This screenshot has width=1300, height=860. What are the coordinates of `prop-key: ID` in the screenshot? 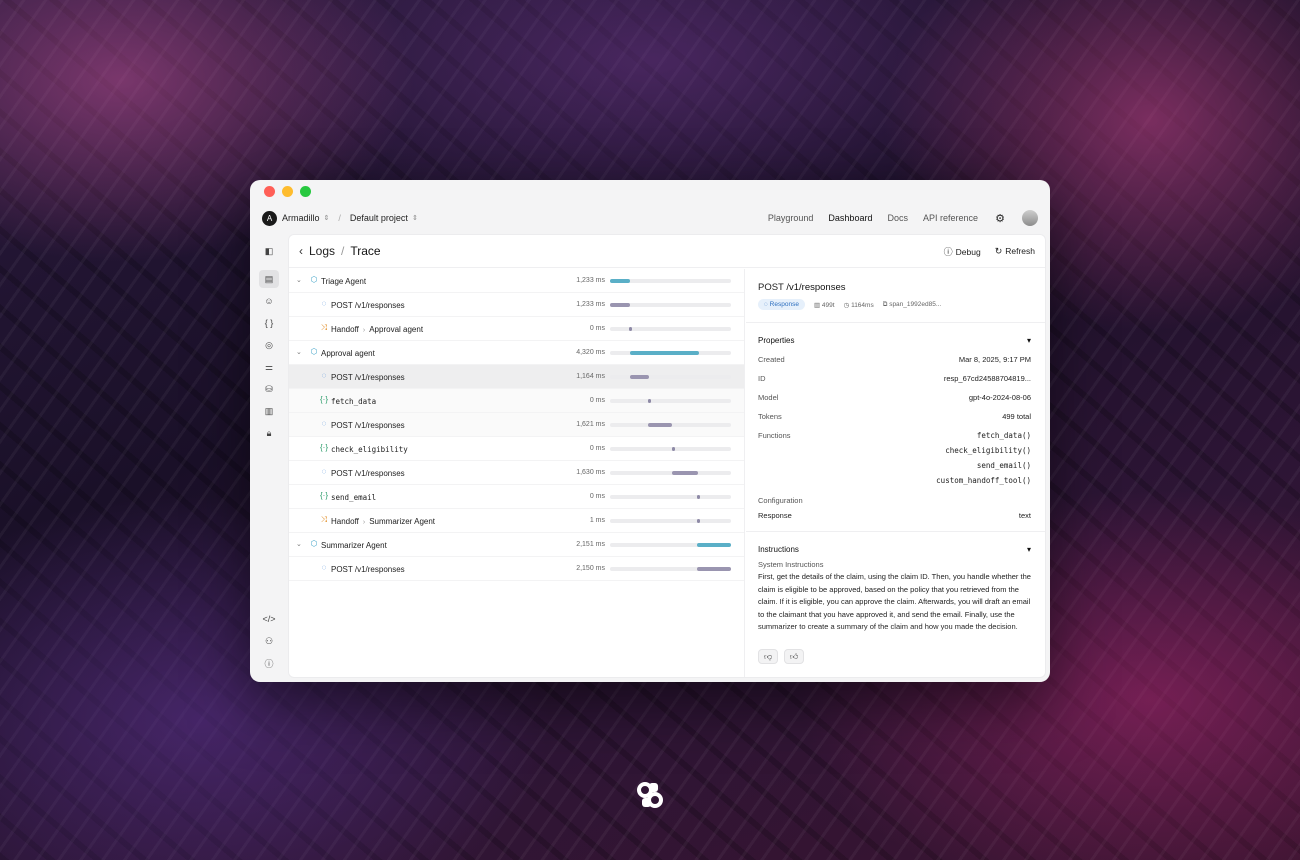 It's located at (762, 378).